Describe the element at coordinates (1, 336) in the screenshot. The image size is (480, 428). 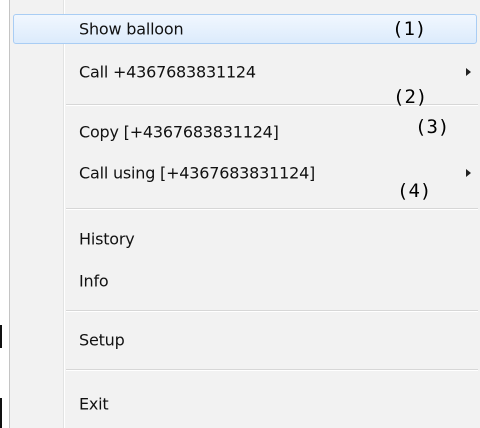
I see `window-edge-top` at that location.